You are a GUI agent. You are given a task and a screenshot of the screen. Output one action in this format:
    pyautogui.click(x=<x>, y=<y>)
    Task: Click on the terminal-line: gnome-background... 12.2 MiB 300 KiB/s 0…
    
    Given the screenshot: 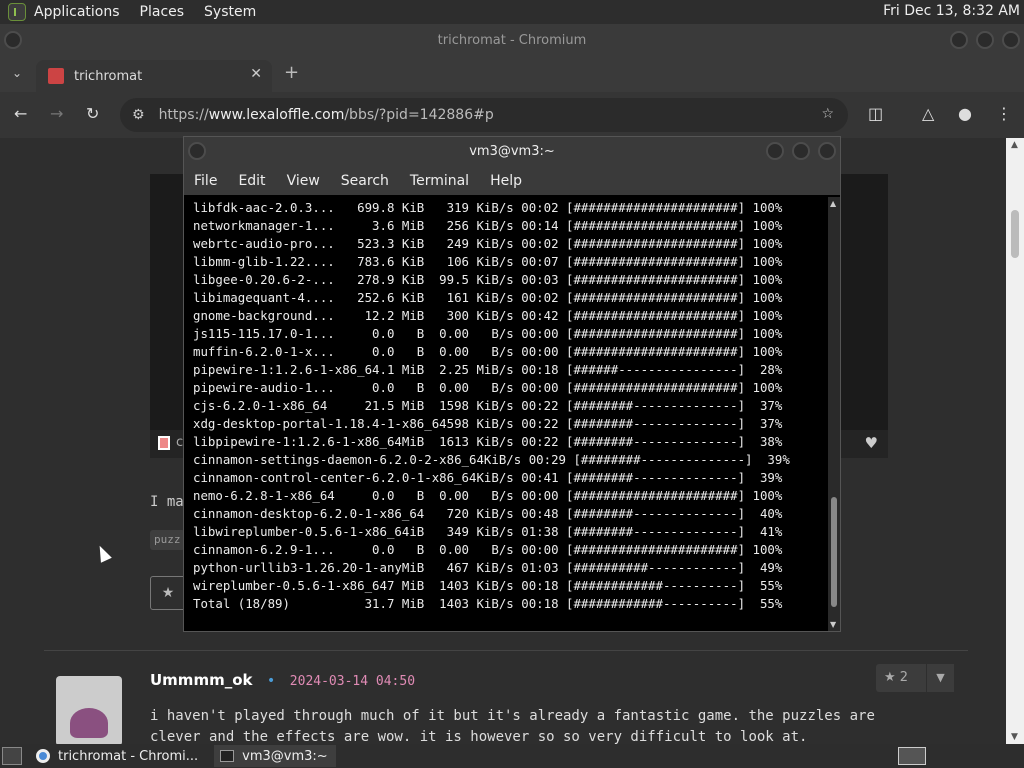 What is the action you would take?
    pyautogui.click(x=488, y=315)
    